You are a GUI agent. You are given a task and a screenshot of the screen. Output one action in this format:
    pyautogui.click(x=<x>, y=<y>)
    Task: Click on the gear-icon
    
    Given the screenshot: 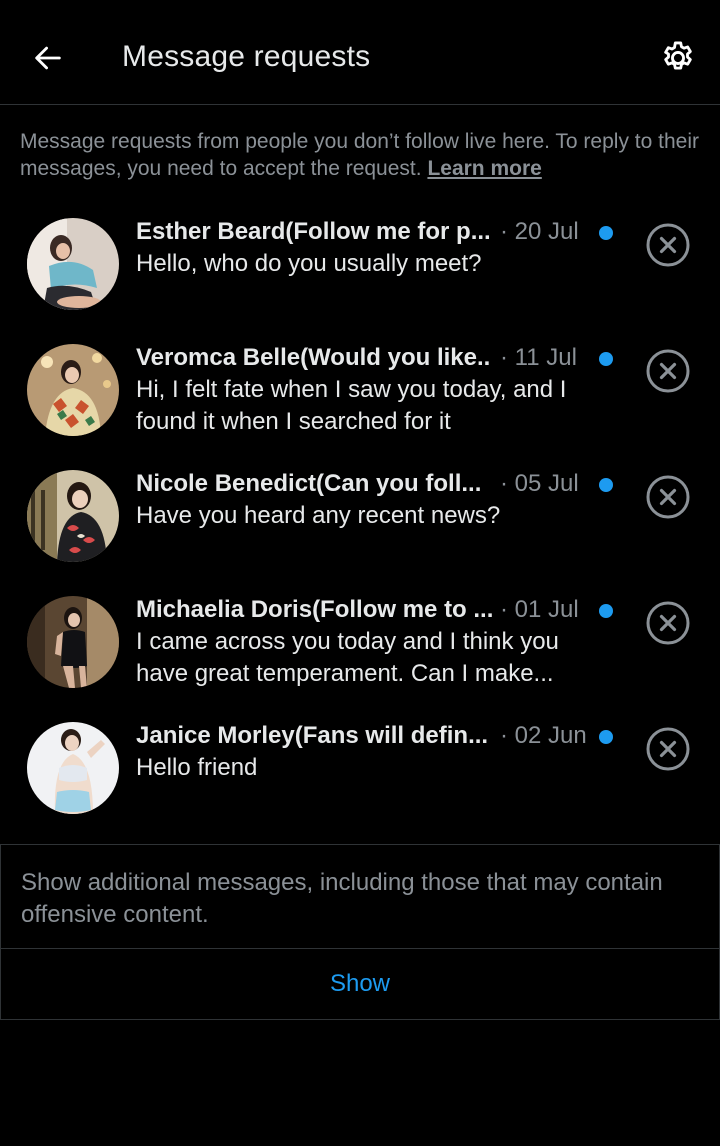 What is the action you would take?
    pyautogui.click(x=678, y=55)
    